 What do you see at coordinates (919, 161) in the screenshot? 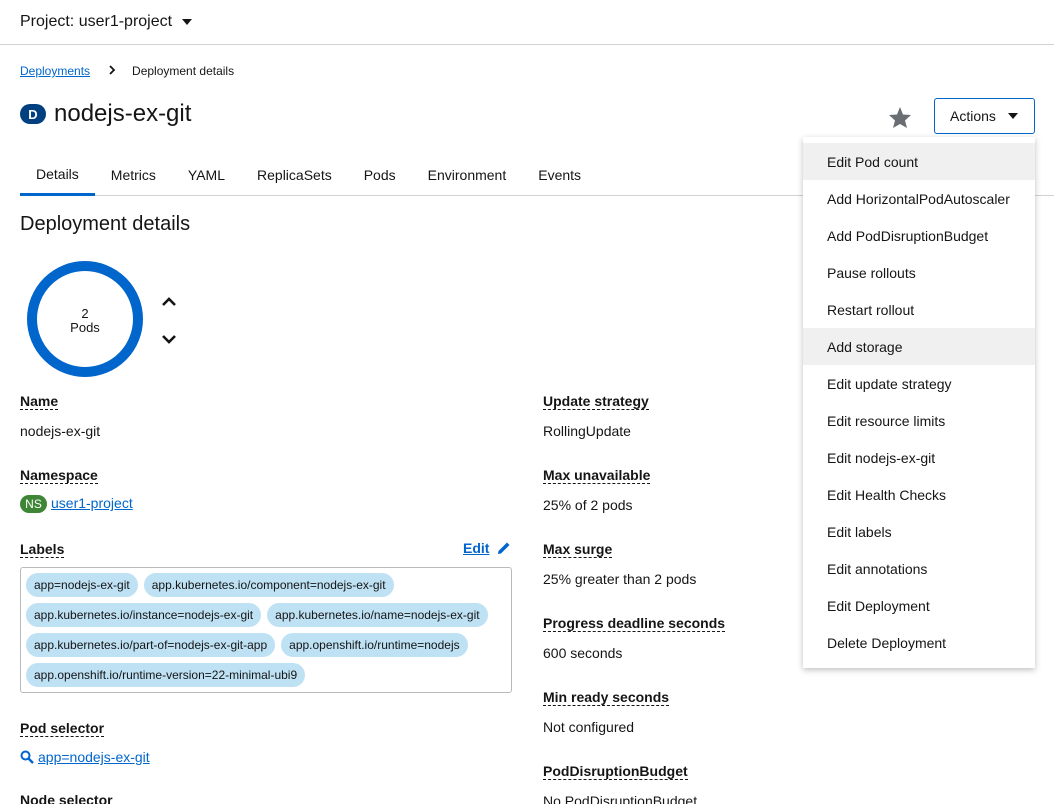
I see `menu-item-edit-pod-count: Edit Pod count` at bounding box center [919, 161].